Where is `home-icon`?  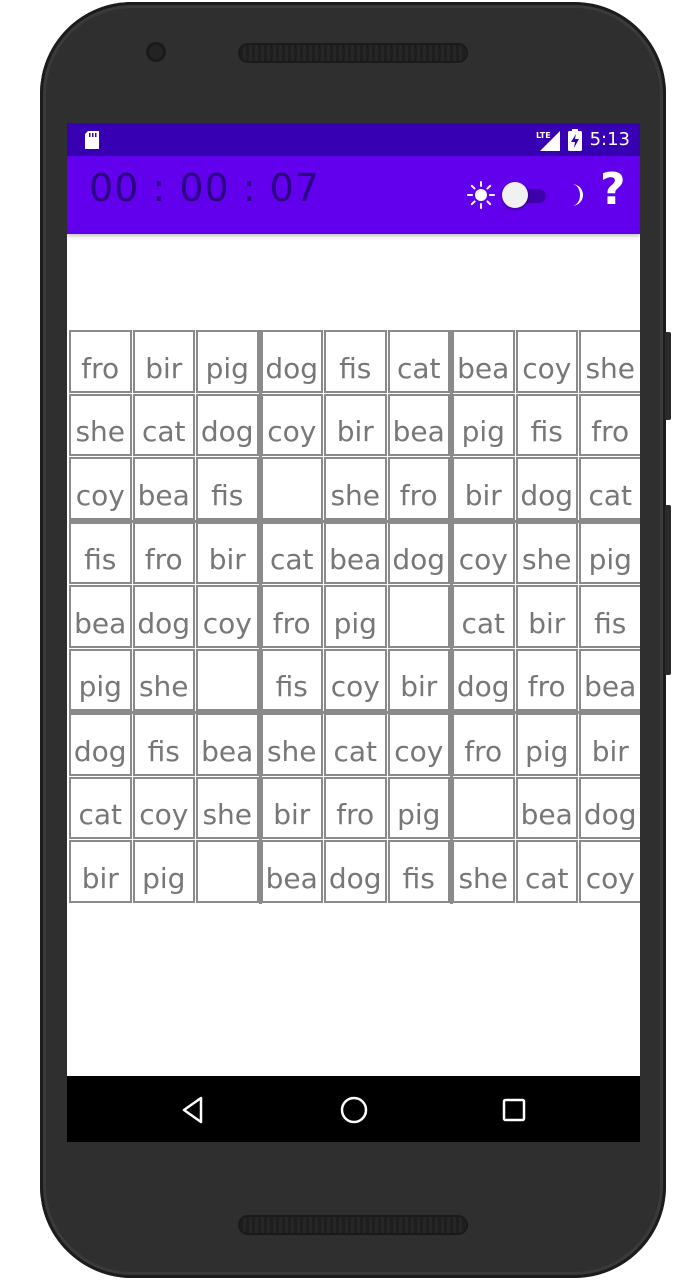
home-icon is located at coordinates (354, 1110).